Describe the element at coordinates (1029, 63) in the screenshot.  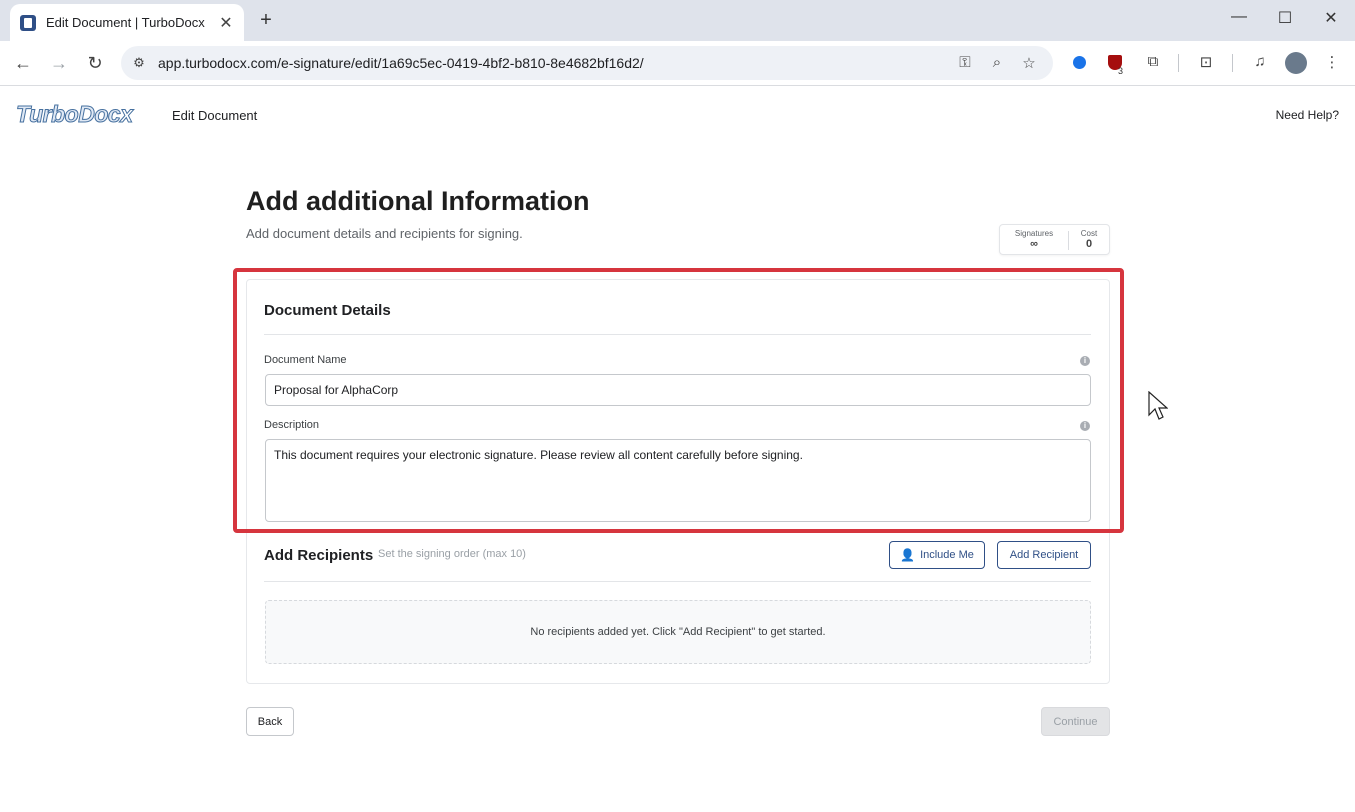
I see `bookmark-star-icon: ☆` at that location.